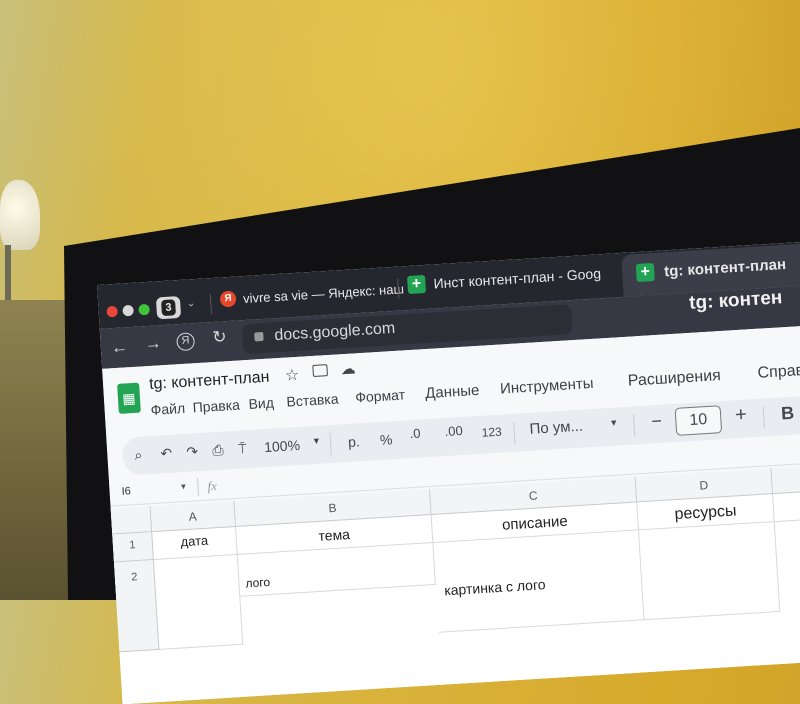 Image resolution: width=800 pixels, height=704 pixels. I want to click on tab-vivre: Я vivre sa vie — Яндекс: наш, so click(312, 294).